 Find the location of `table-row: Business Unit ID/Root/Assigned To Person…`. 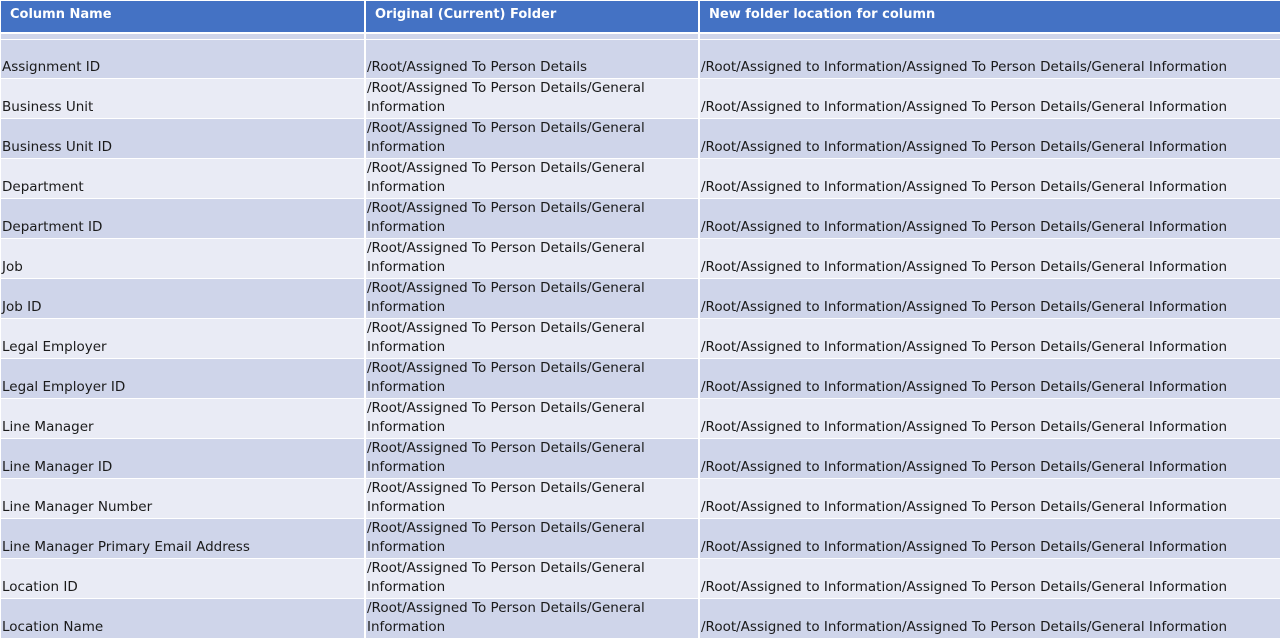

table-row: Business Unit ID/Root/Assigned To Person… is located at coordinates (640, 138).